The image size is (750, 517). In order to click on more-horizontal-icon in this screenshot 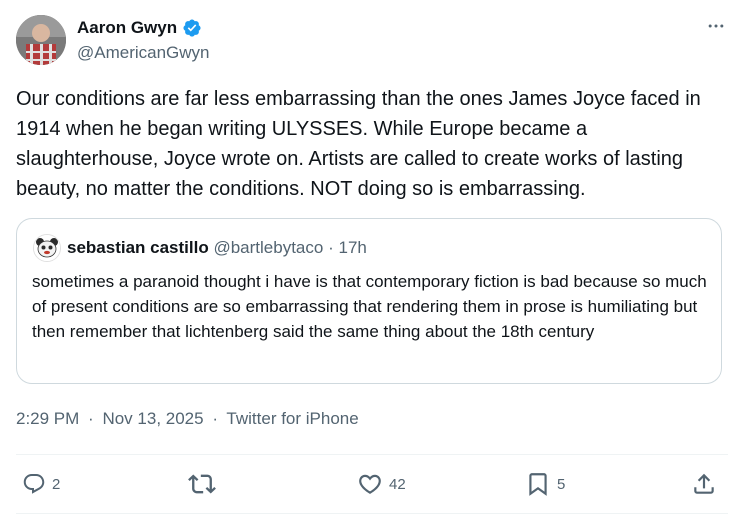, I will do `click(716, 28)`.